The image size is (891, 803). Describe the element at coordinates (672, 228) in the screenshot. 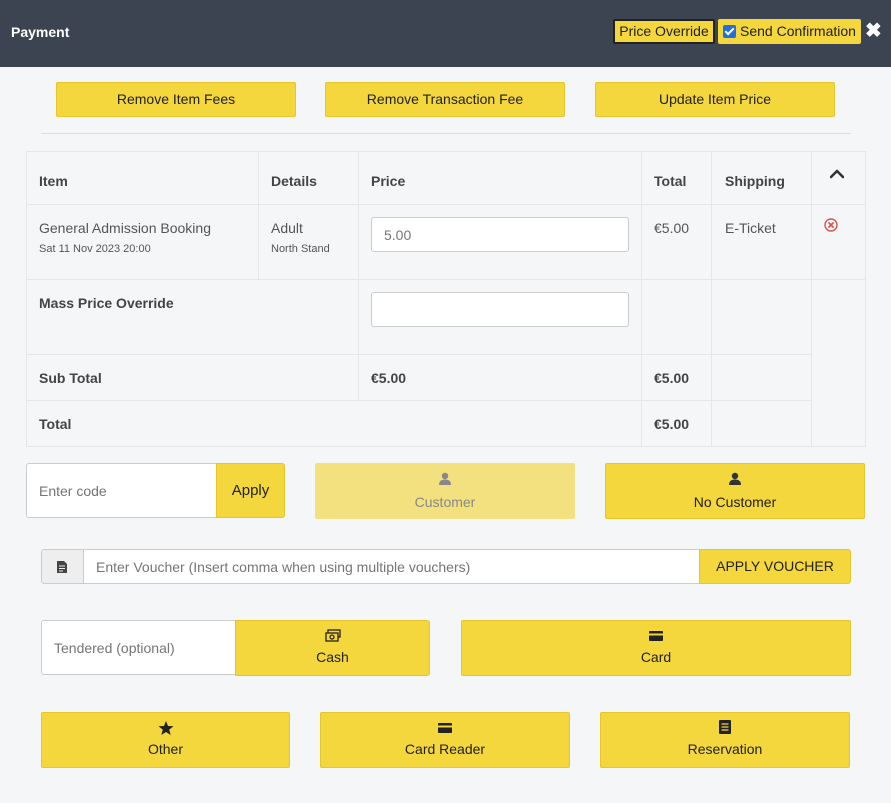

I see `item-total: €5.00` at that location.